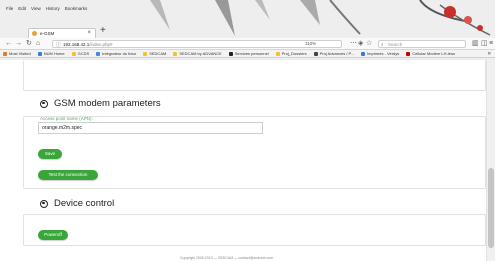 This screenshot has width=495, height=261. Describe the element at coordinates (294, 53) in the screenshot. I see `bookmark-label: Proj_Dossiers` at that location.